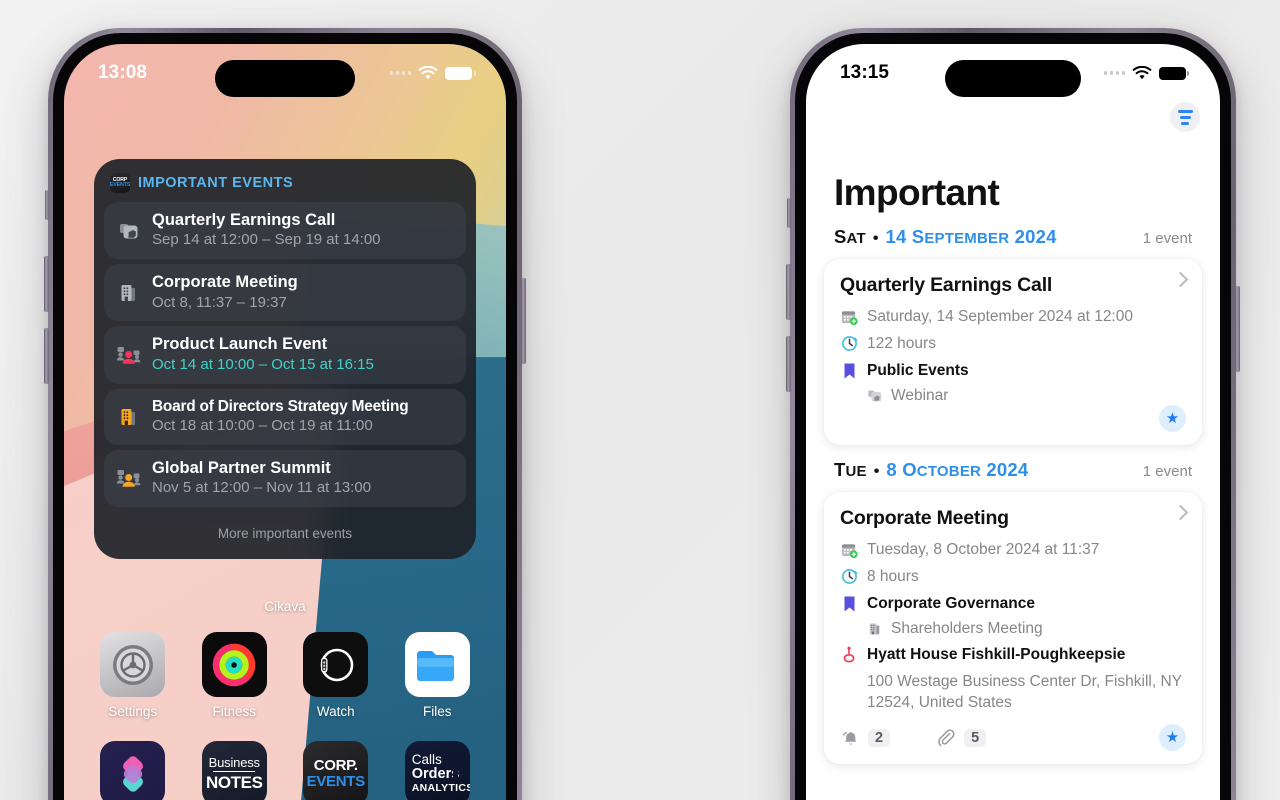 This screenshot has height=800, width=1280. I want to click on widget-event-date: Oct 14 at 10:00 – Oct 15 at 16:15, so click(263, 364).